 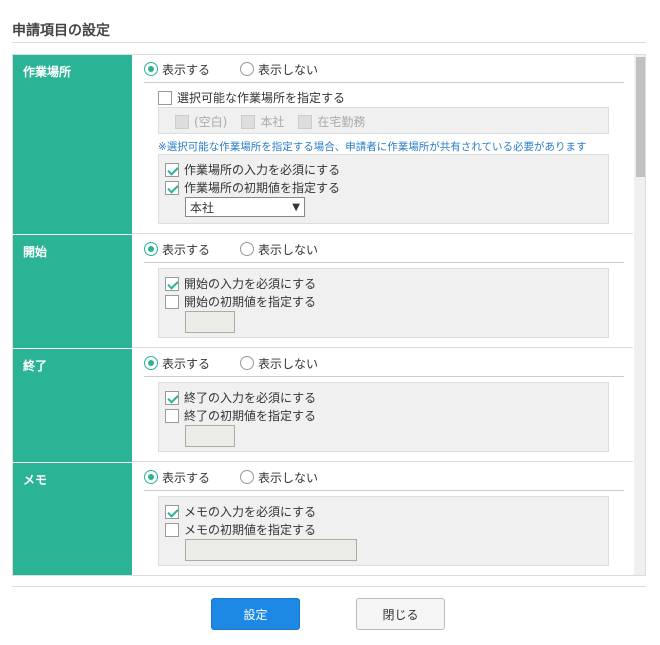 I want to click on default-option: 作業場所の初期値を指定する, so click(x=252, y=187).